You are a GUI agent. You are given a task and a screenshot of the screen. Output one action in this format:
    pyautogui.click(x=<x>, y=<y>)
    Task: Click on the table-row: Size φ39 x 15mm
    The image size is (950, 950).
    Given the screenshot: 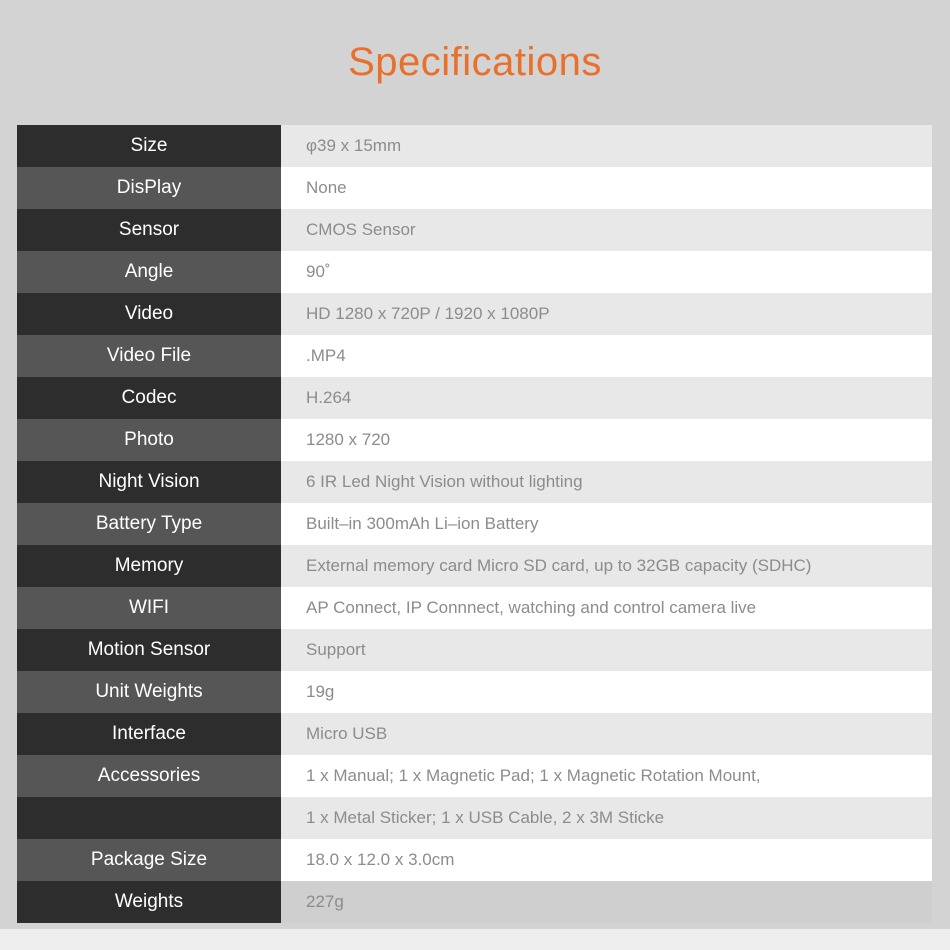 What is the action you would take?
    pyautogui.click(x=474, y=146)
    